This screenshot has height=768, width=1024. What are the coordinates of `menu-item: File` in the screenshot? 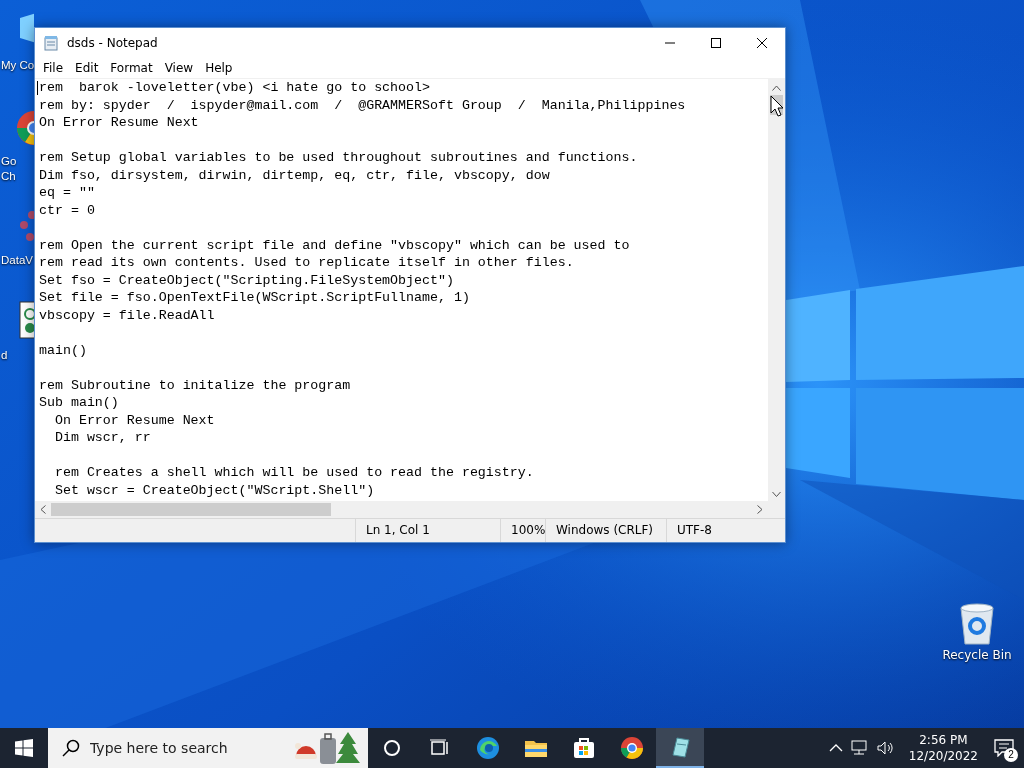 It's located at (53, 68).